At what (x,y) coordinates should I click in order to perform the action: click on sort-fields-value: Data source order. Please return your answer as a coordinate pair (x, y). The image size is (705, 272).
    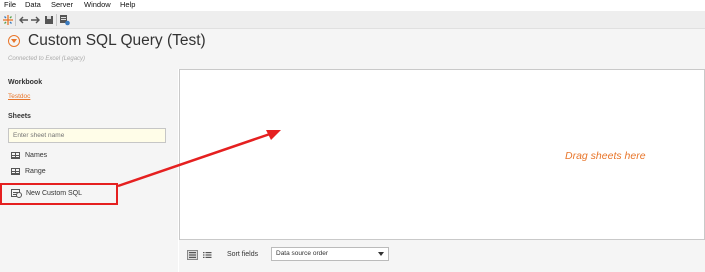
    Looking at the image, I should click on (302, 253).